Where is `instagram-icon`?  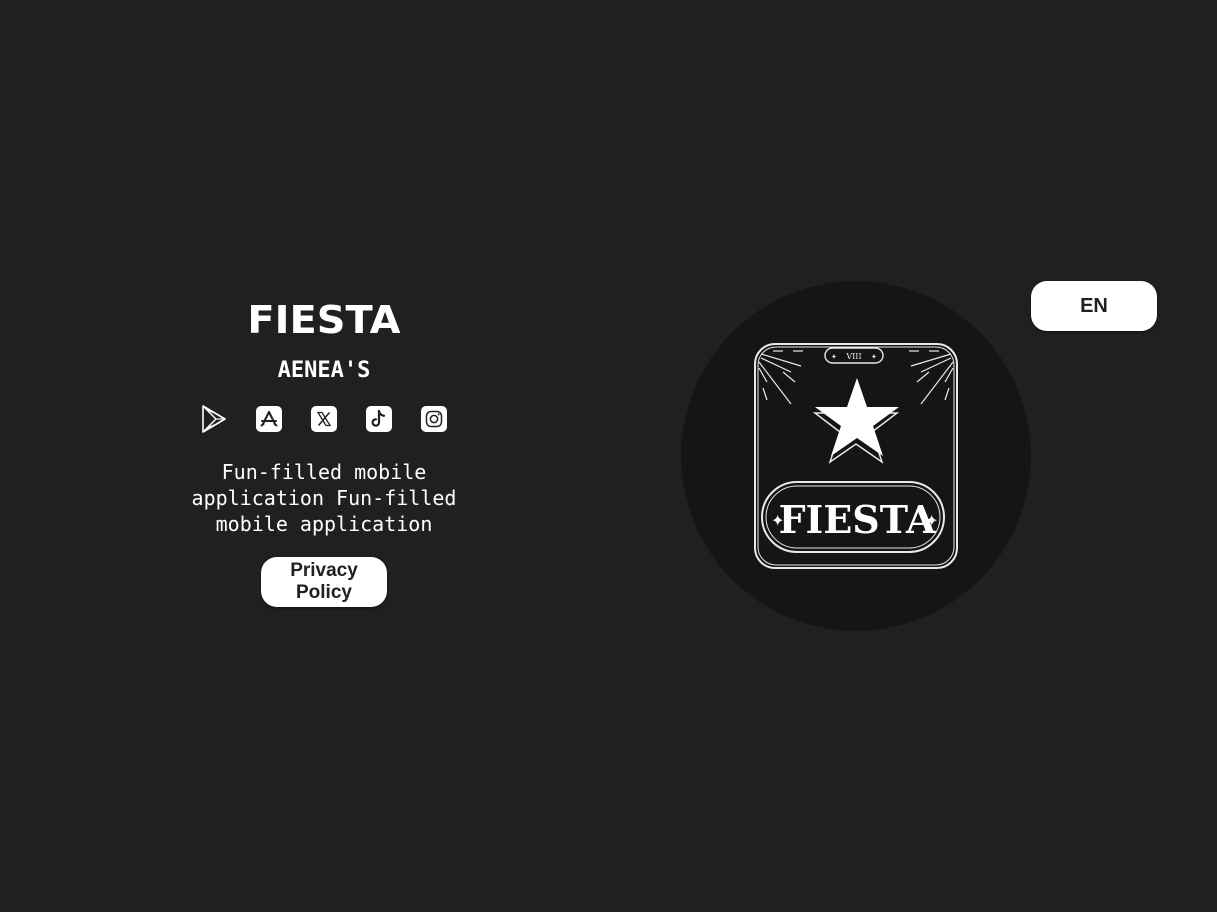 instagram-icon is located at coordinates (434, 419).